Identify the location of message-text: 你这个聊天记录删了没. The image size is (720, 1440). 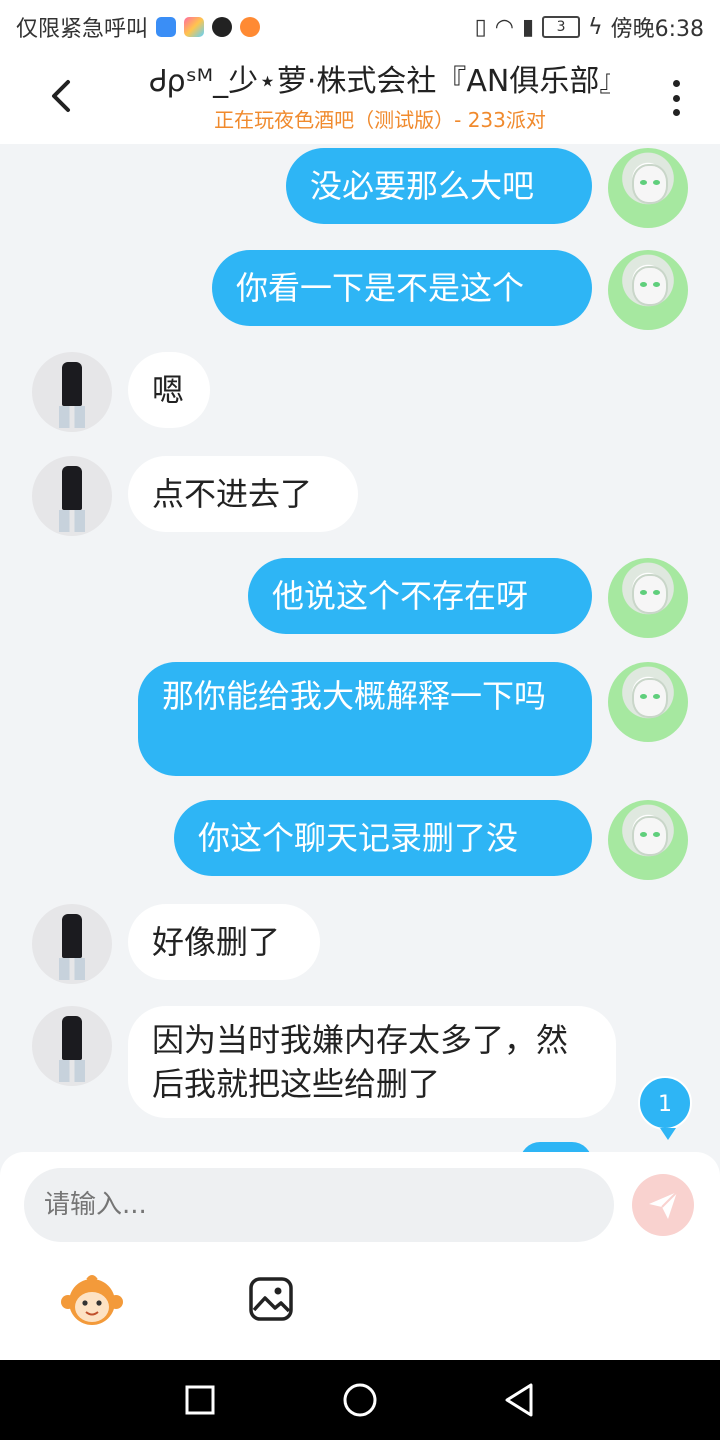
(358, 838).